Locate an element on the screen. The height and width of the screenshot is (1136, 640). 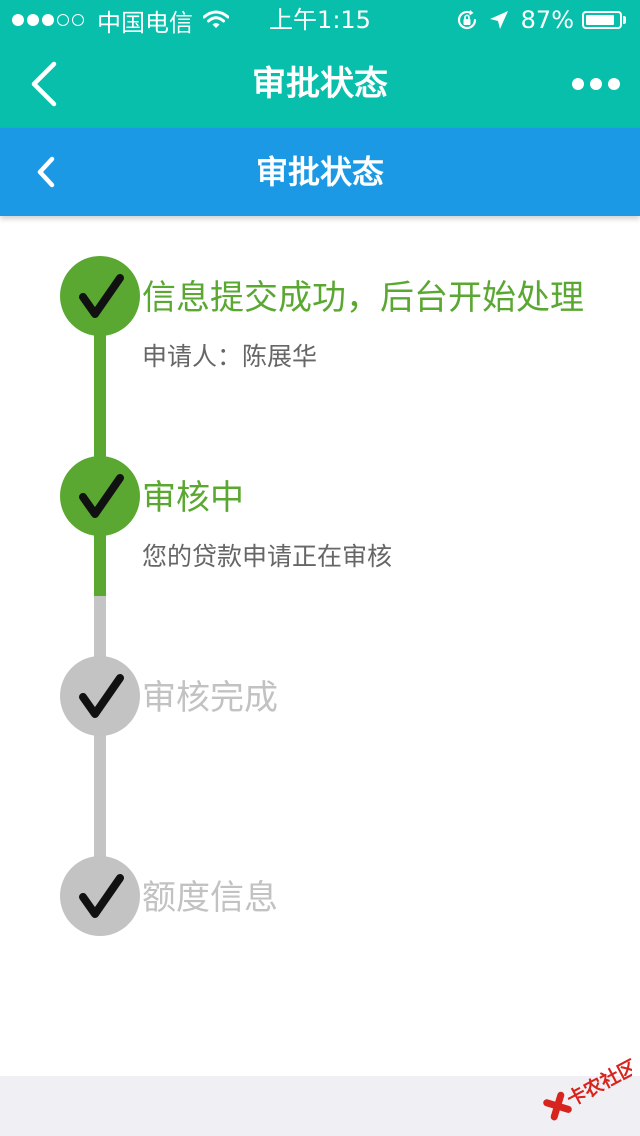
status-right: 87% is located at coordinates (541, 20).